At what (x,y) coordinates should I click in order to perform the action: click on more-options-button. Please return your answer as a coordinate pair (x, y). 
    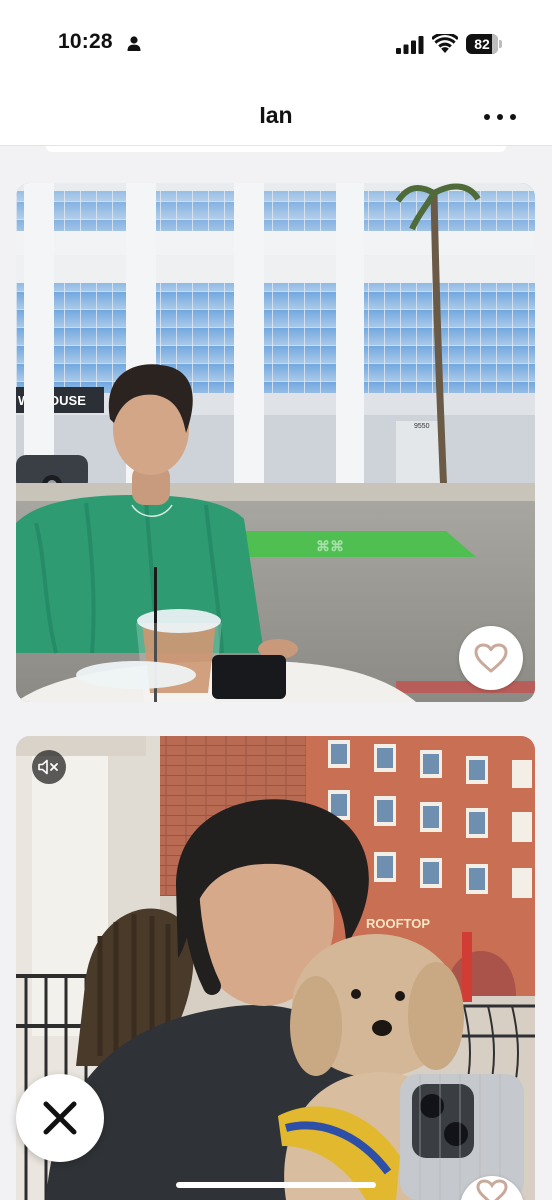
    Looking at the image, I should click on (500, 117).